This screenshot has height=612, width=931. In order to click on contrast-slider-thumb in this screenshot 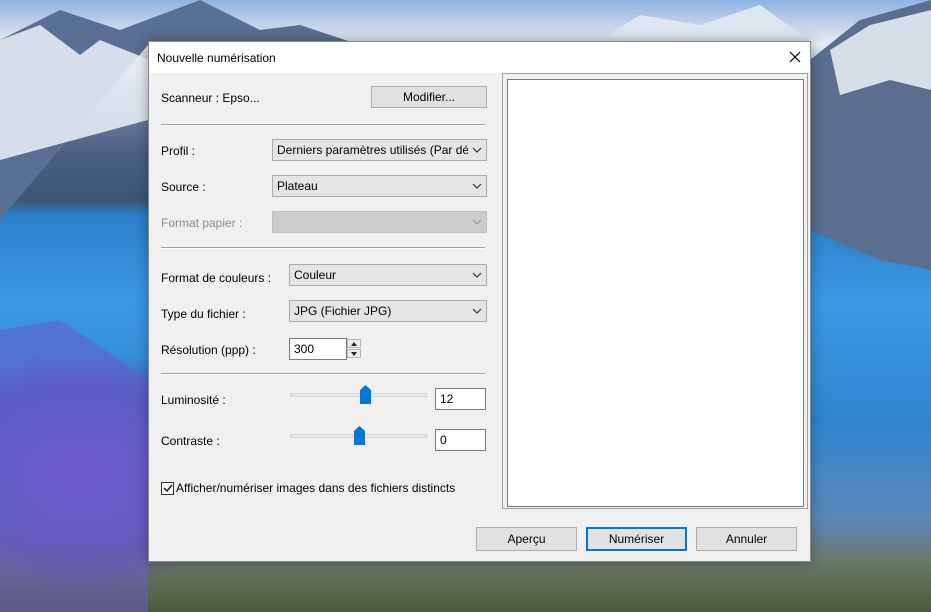, I will do `click(359, 435)`.